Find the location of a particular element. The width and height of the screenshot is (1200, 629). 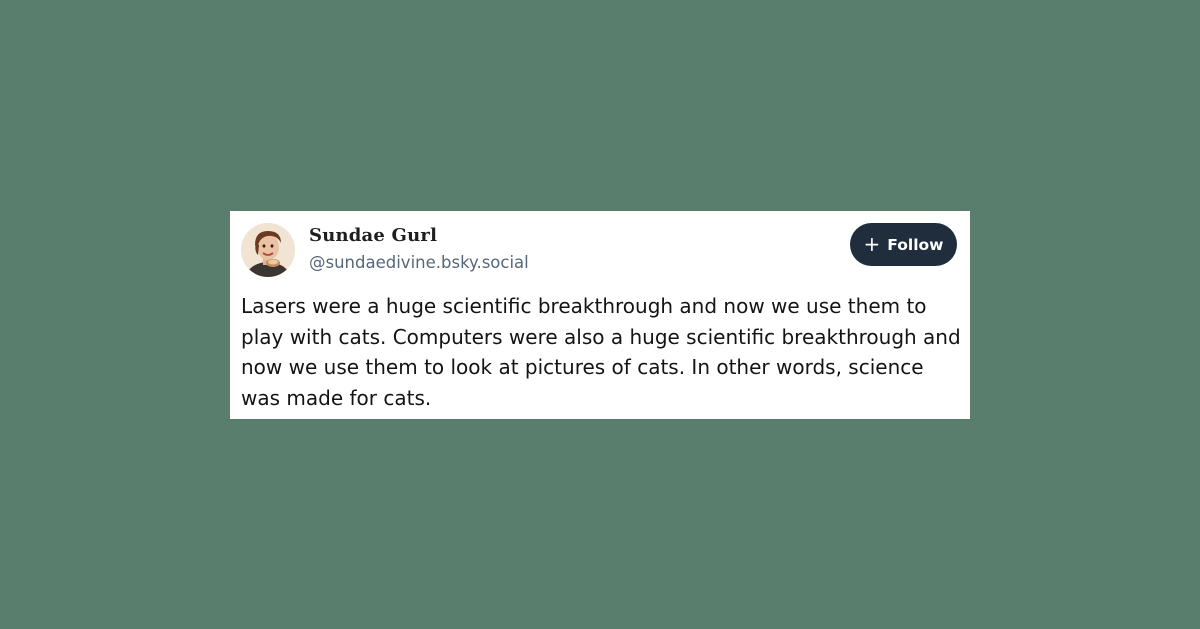

plus-icon: + is located at coordinates (872, 243).